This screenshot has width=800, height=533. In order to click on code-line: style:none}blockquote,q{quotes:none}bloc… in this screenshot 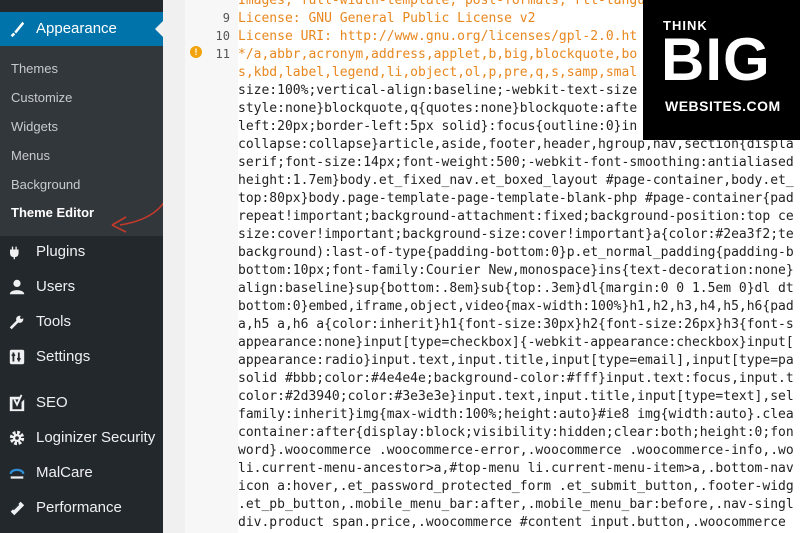, I will do `click(438, 108)`.